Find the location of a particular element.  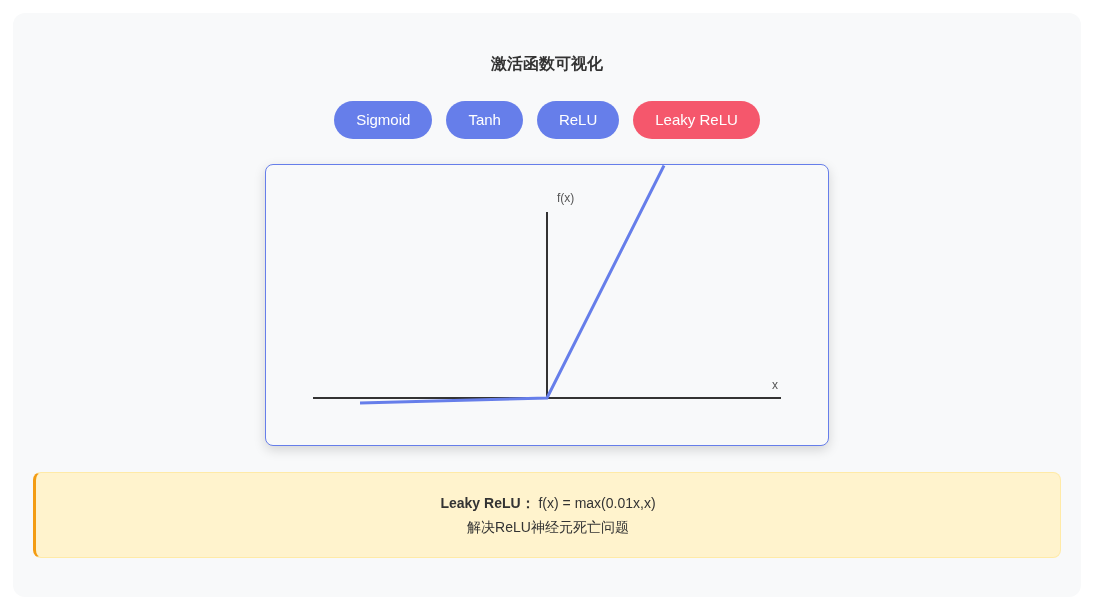

x-axis-label: x is located at coordinates (775, 385).